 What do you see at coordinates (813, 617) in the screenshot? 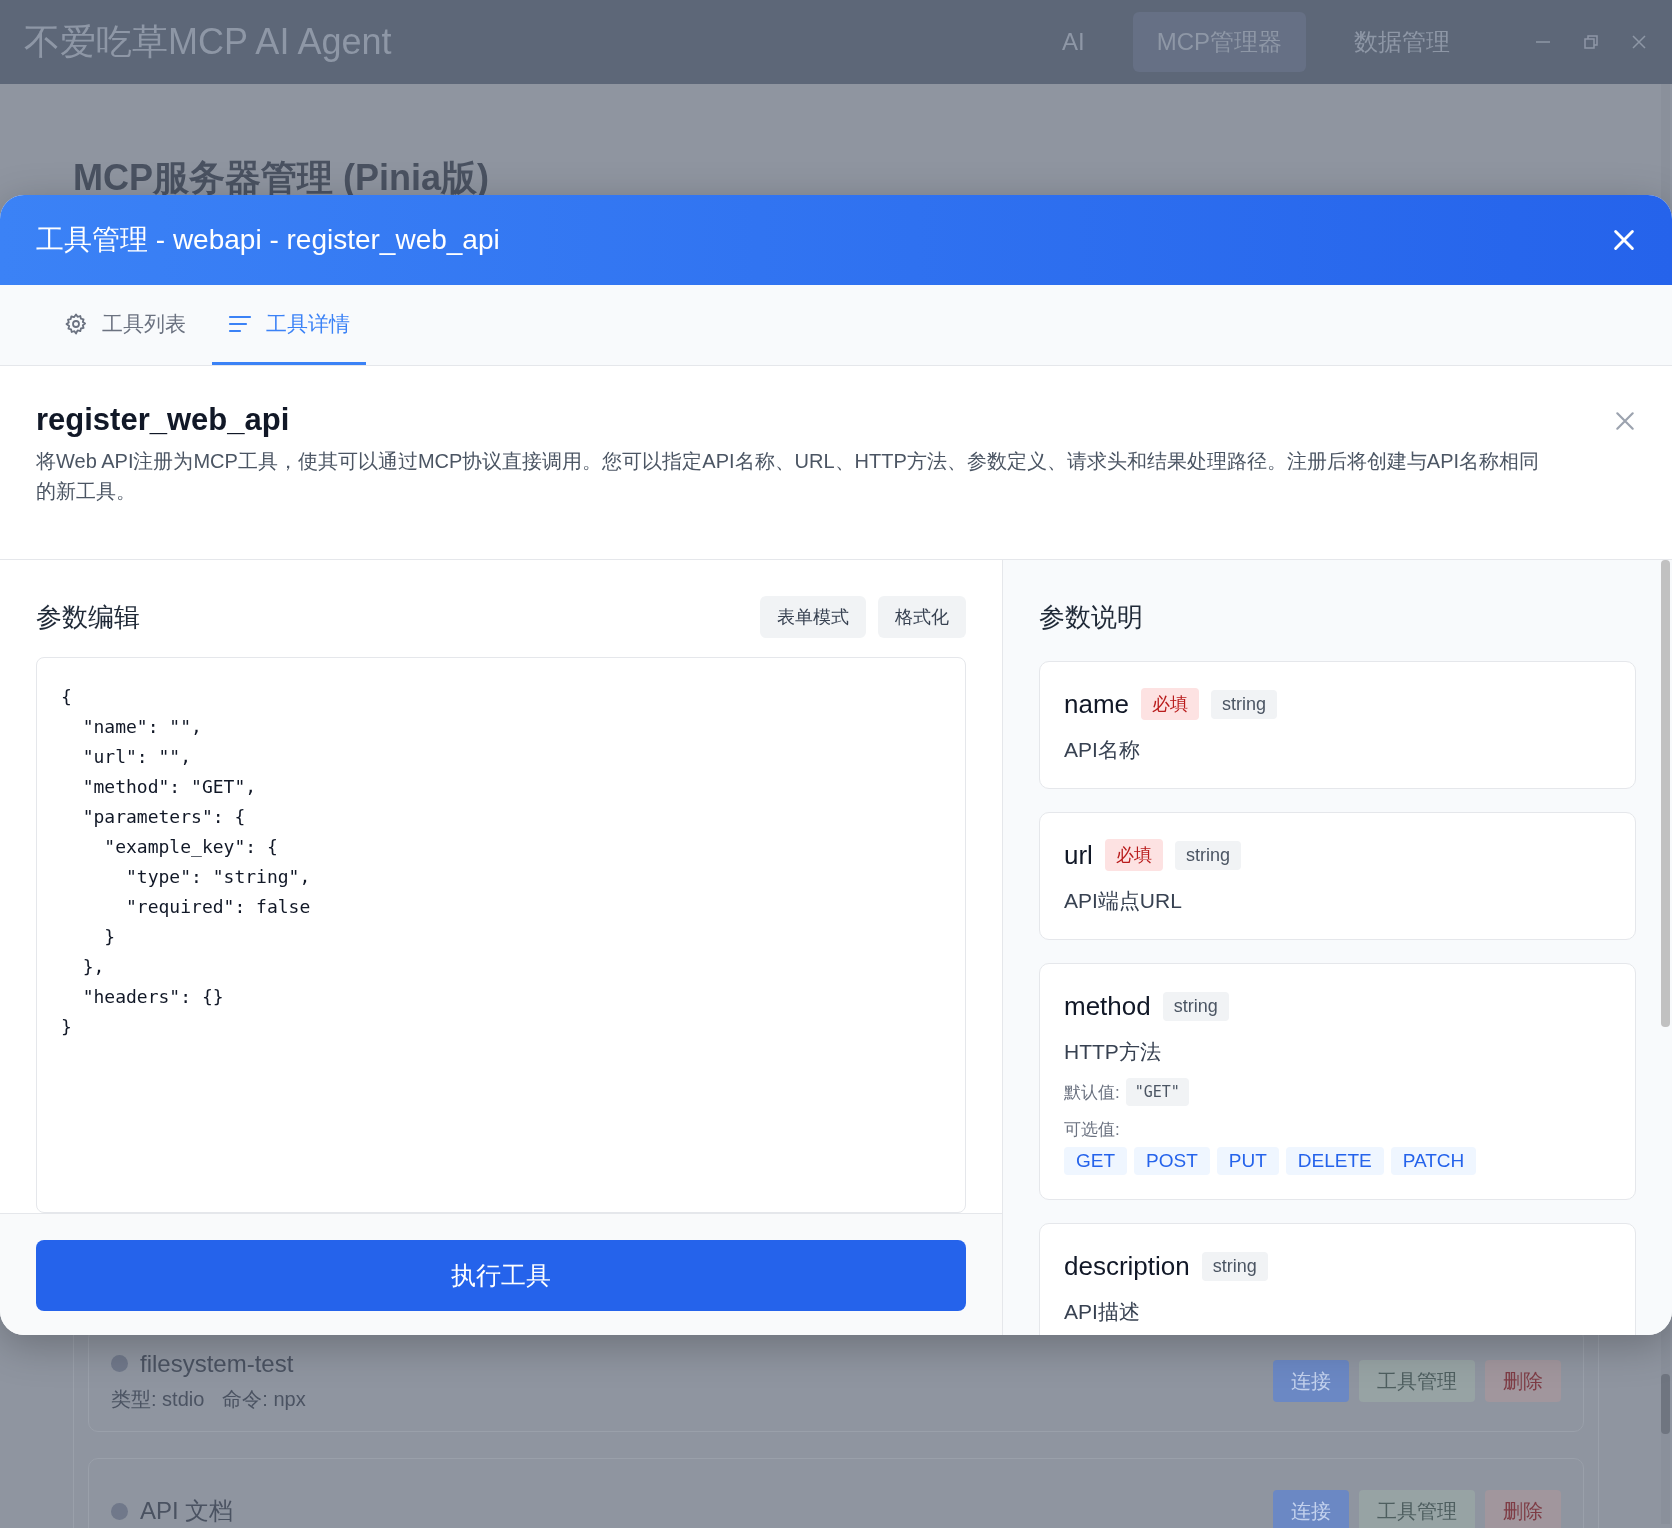
I see `editor-button: 表单模式` at bounding box center [813, 617].